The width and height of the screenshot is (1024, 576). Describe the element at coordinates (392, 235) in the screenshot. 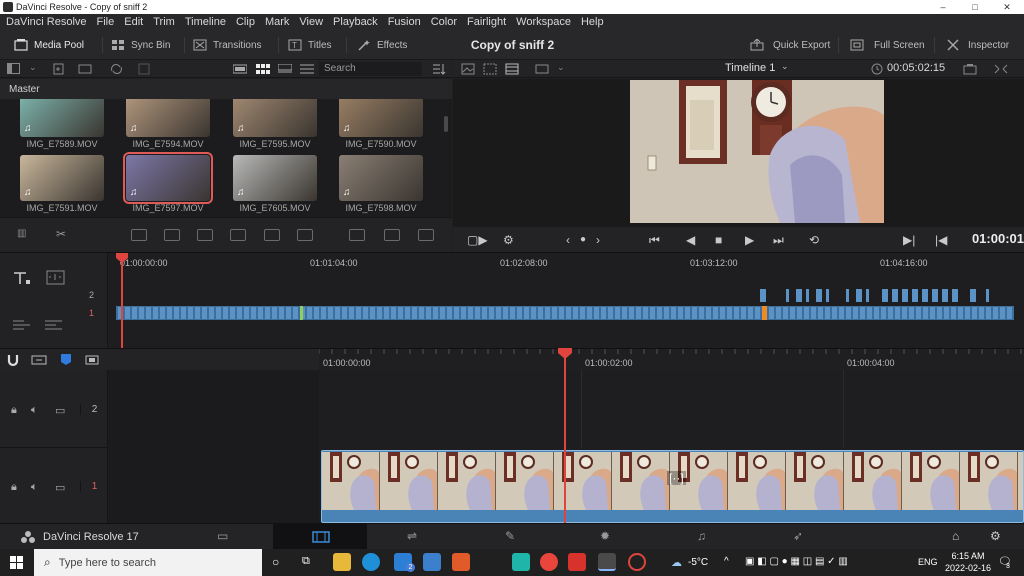

I see `close-up-icon` at that location.